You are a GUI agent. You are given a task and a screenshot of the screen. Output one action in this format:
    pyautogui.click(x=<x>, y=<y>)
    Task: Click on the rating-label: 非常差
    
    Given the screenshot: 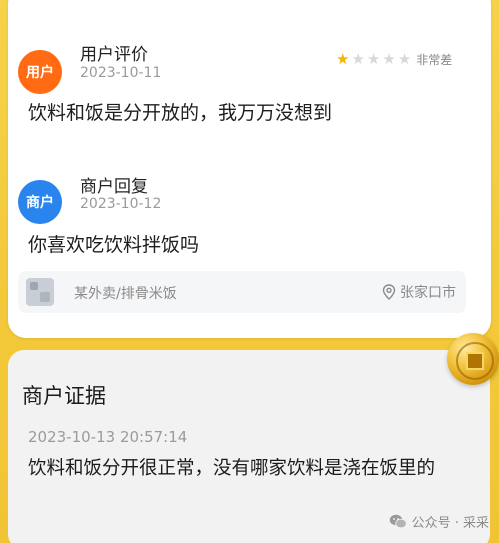 What is the action you would take?
    pyautogui.click(x=434, y=60)
    